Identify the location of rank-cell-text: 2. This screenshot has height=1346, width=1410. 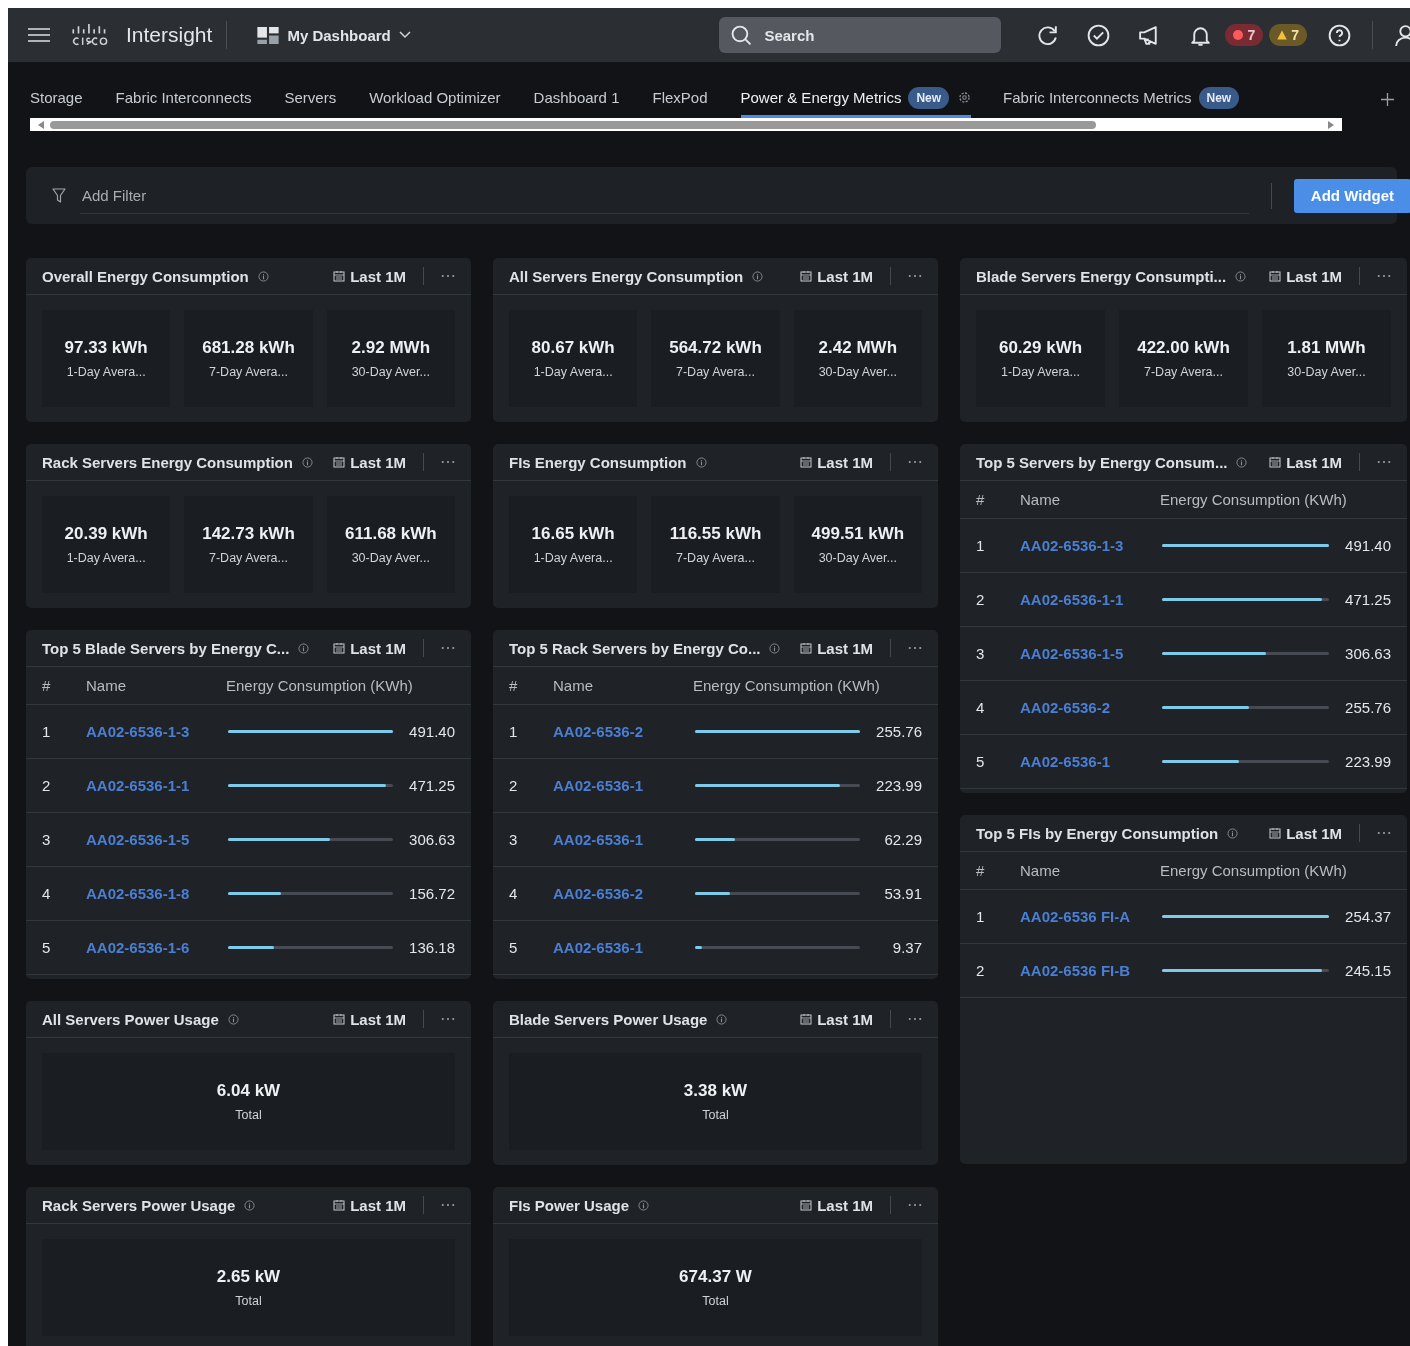
(514, 785).